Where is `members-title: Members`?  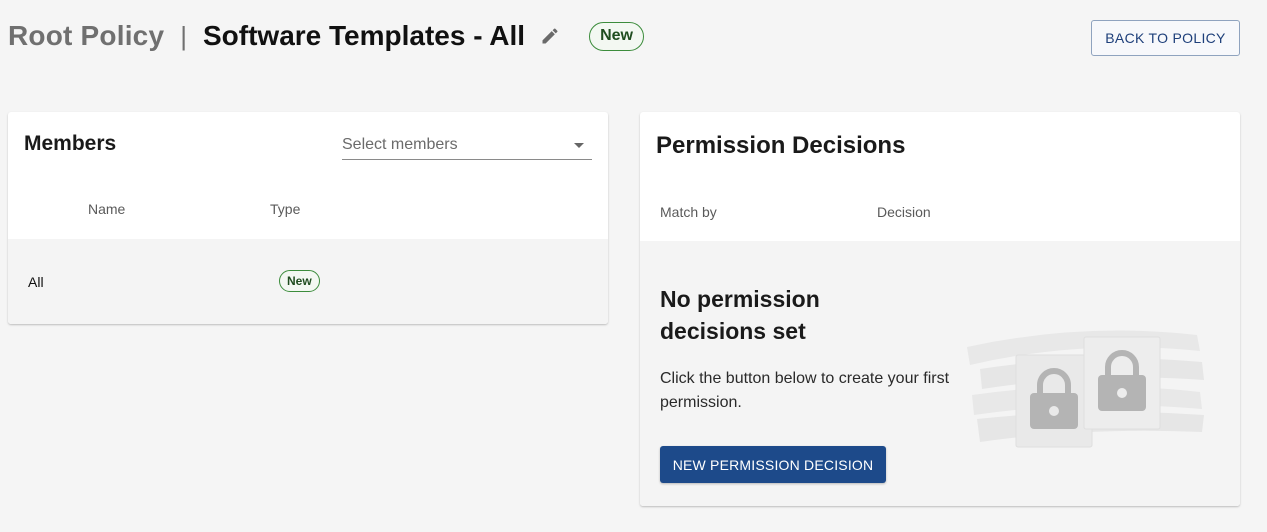
members-title: Members is located at coordinates (70, 143).